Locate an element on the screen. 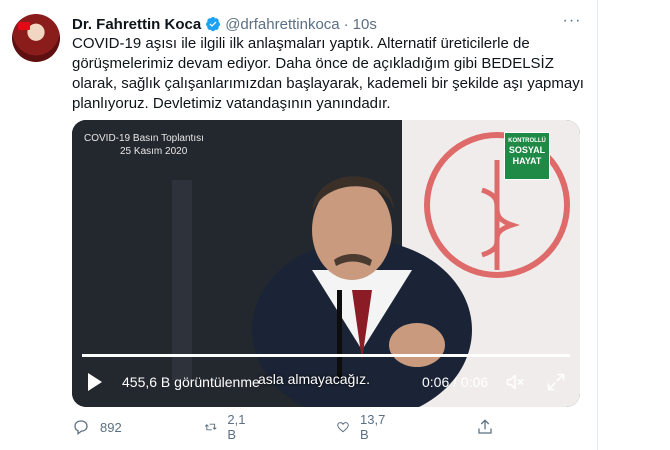 The image size is (670, 450). like-action: 13,7 B is located at coordinates (362, 427).